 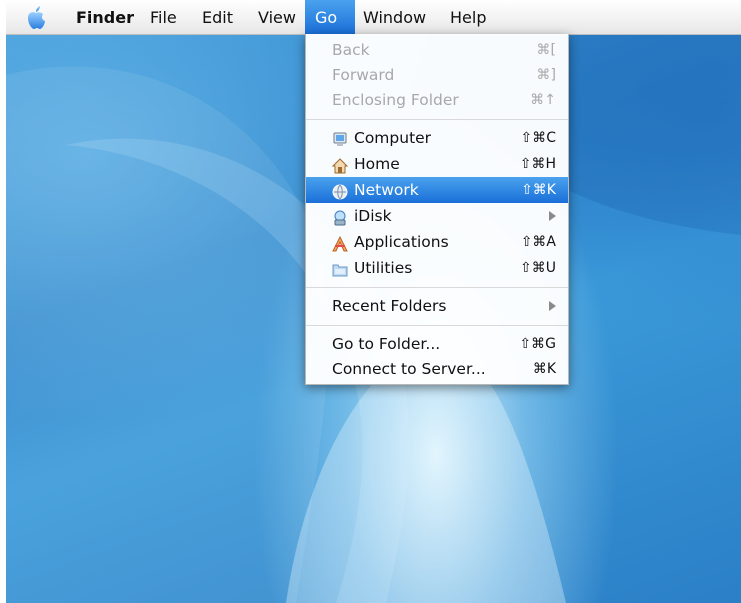 What do you see at coordinates (393, 138) in the screenshot?
I see `menu-item-label: Computer` at bounding box center [393, 138].